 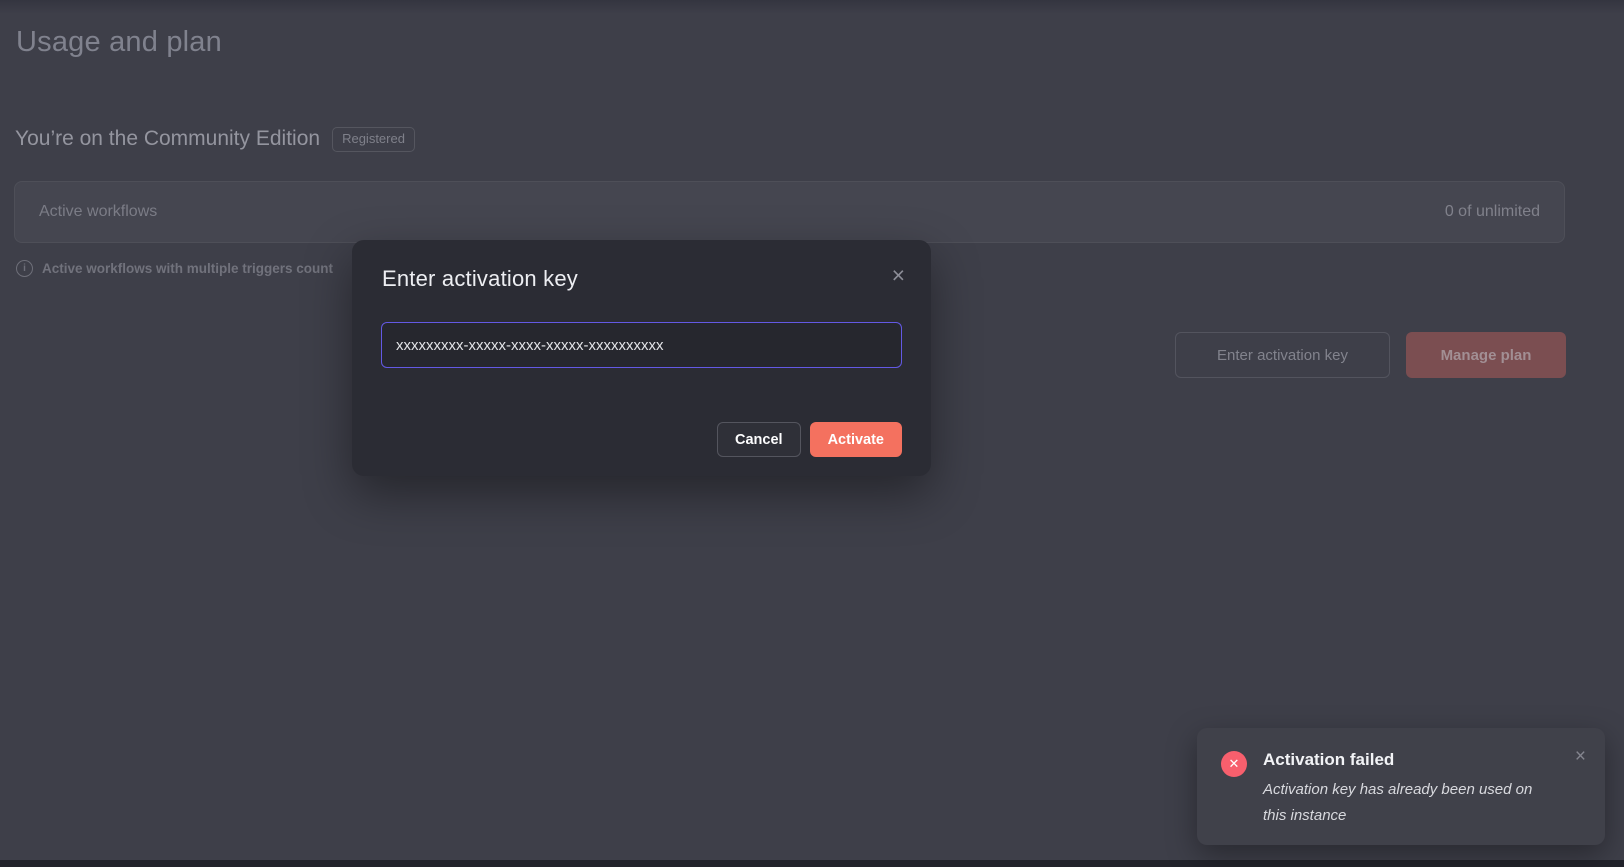 I want to click on toast-close-icon: ×, so click(x=1580, y=756).